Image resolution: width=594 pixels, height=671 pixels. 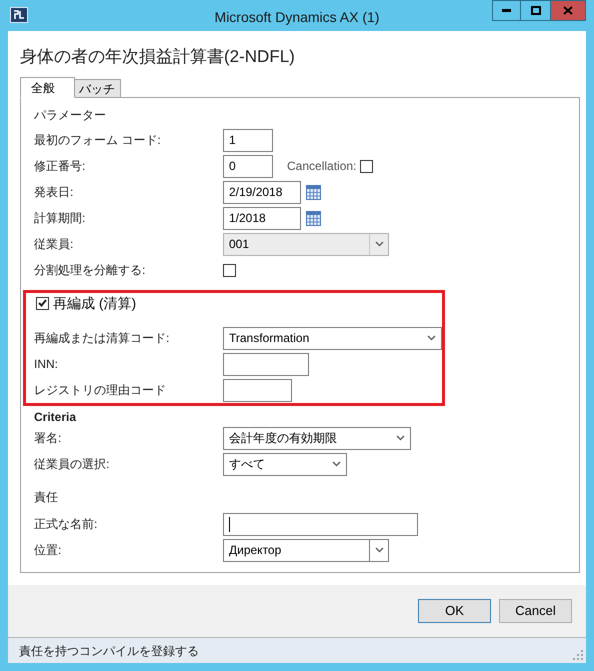 I want to click on field-label: 分割処理を分離する:, so click(x=89, y=270).